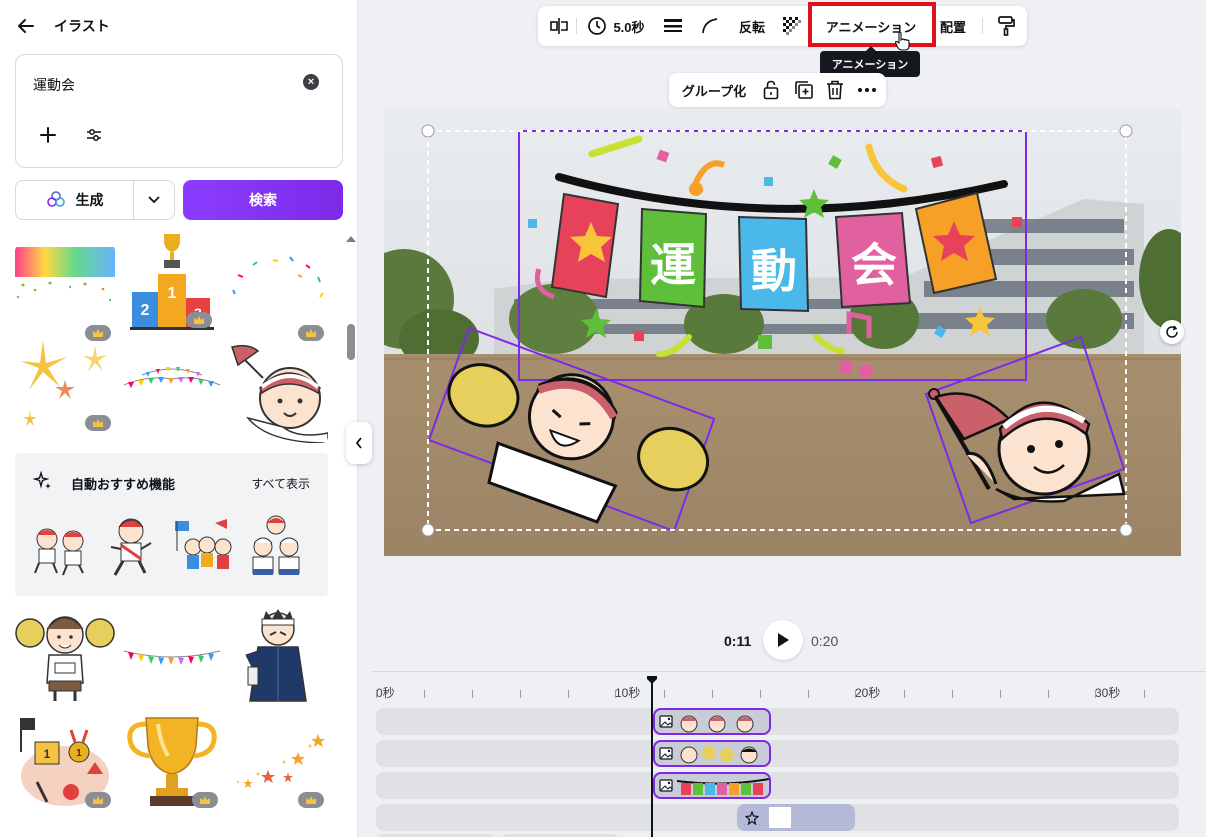  Describe the element at coordinates (771, 90) in the screenshot. I see `lock-icon` at that location.